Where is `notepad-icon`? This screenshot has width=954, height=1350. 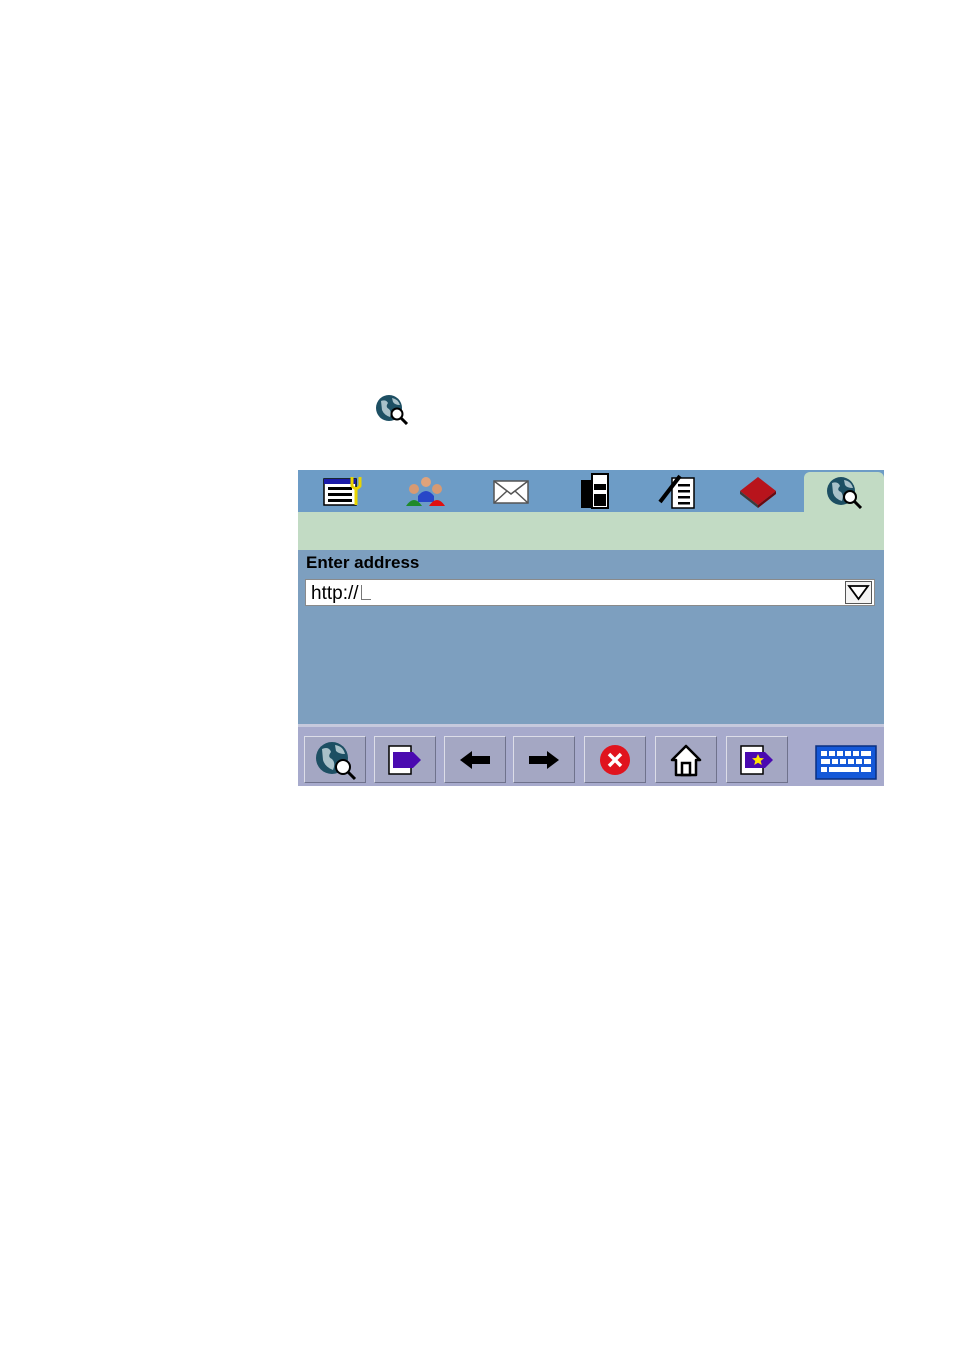 notepad-icon is located at coordinates (676, 491).